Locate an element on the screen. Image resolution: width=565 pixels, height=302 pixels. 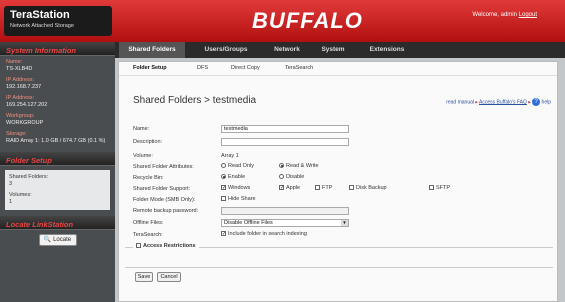
hide-share-option: Hide Share is located at coordinates (238, 199).